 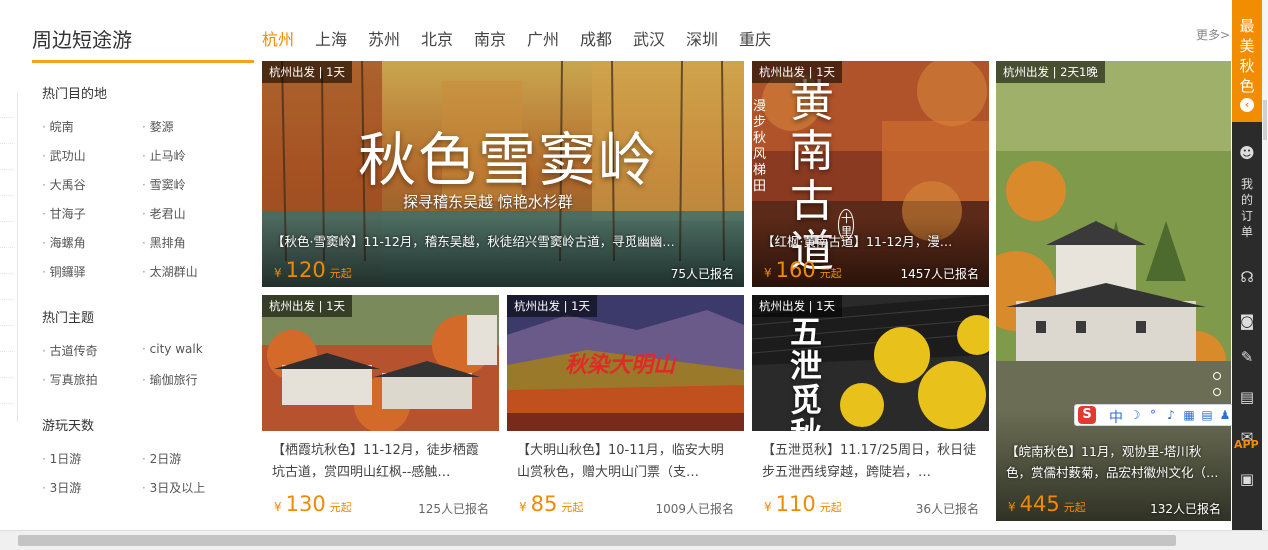 I want to click on sidebar-item-destination: 武功山, so click(x=64, y=155).